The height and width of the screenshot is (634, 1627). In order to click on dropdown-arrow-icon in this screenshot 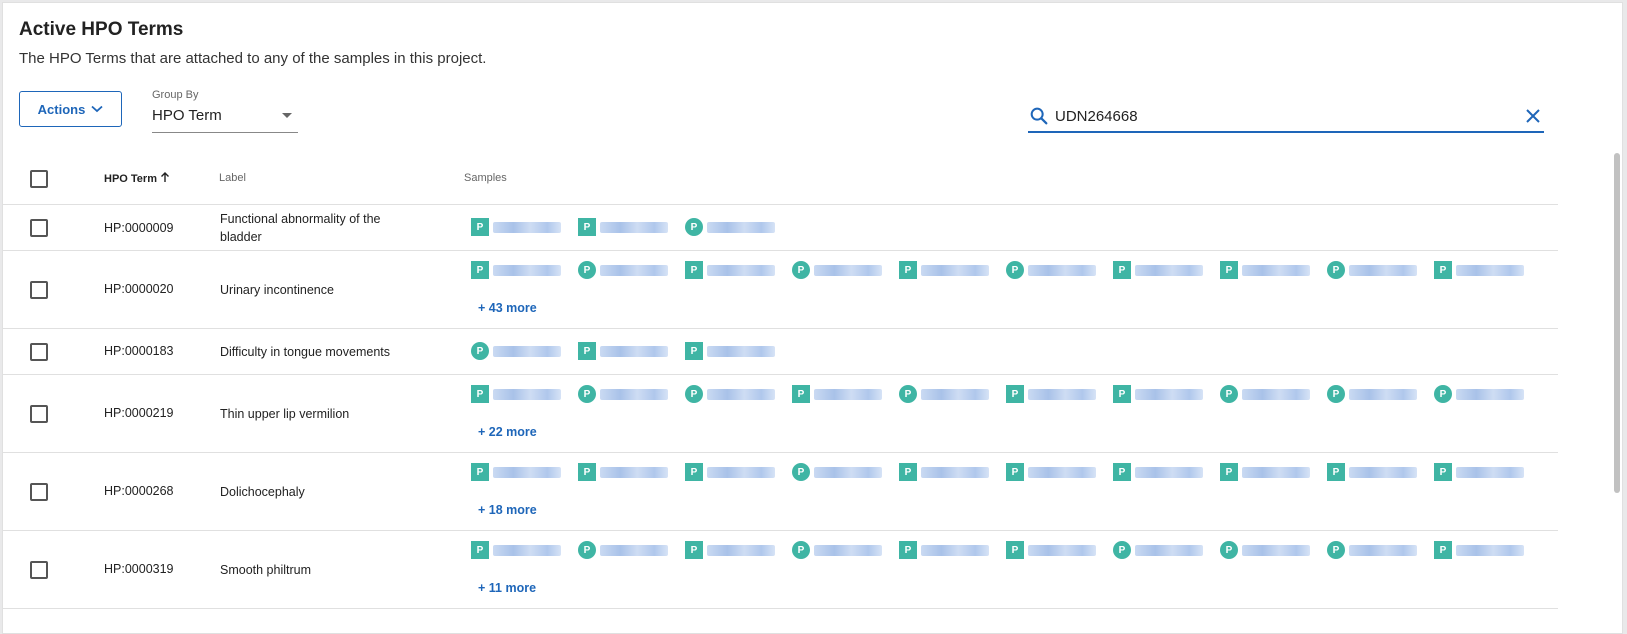, I will do `click(287, 115)`.